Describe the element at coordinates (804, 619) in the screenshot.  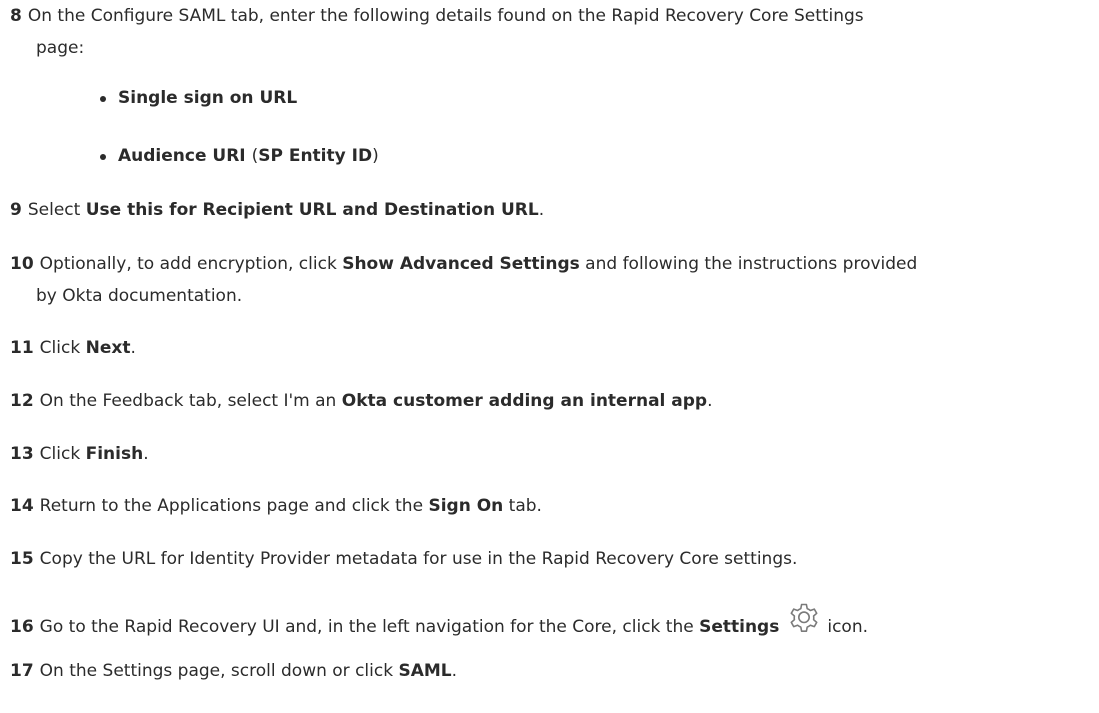
I see `gear-icon` at that location.